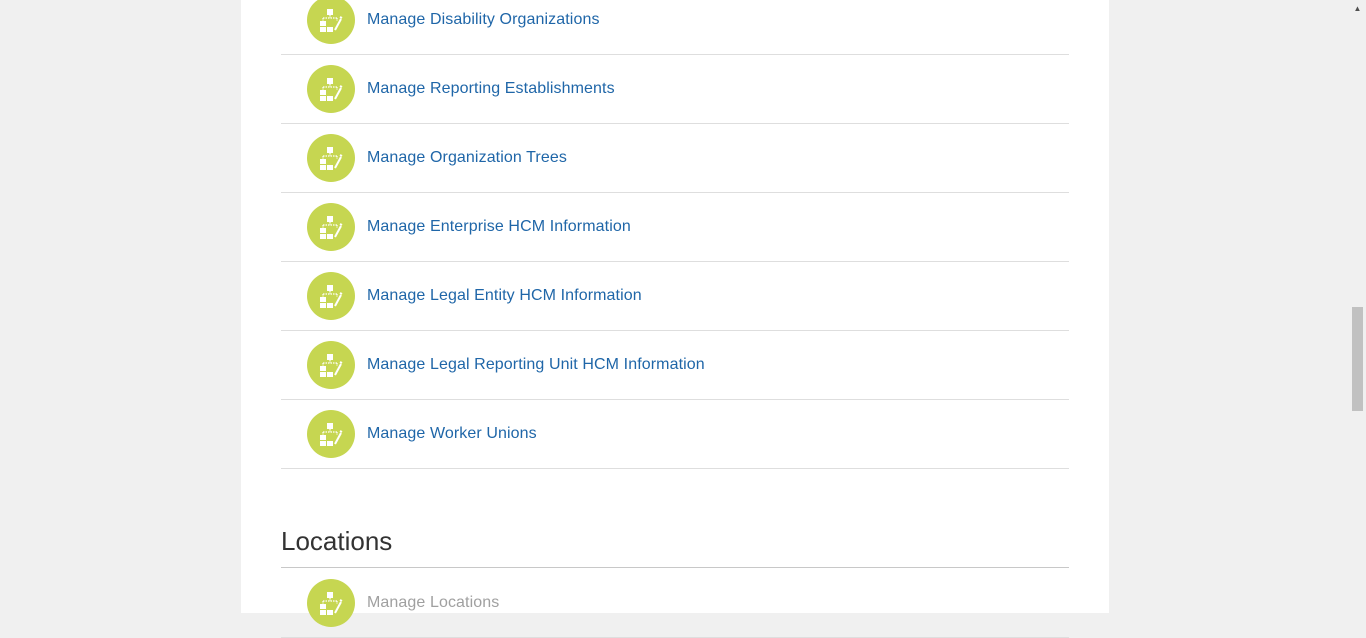 This screenshot has width=1366, height=638. I want to click on task-row-manage-organization-trees: Manage Organization Trees, so click(675, 158).